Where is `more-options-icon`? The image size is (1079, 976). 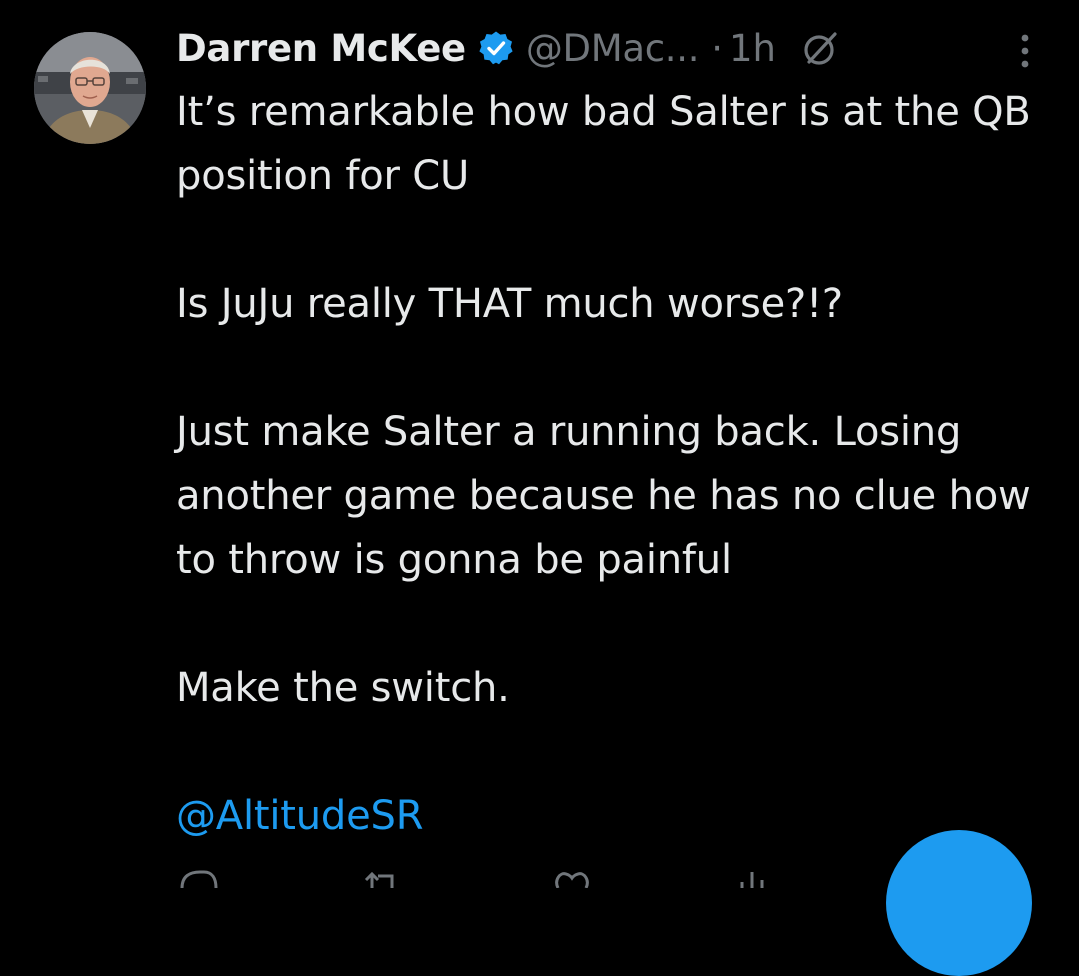
more-options-icon is located at coordinates (1025, 51).